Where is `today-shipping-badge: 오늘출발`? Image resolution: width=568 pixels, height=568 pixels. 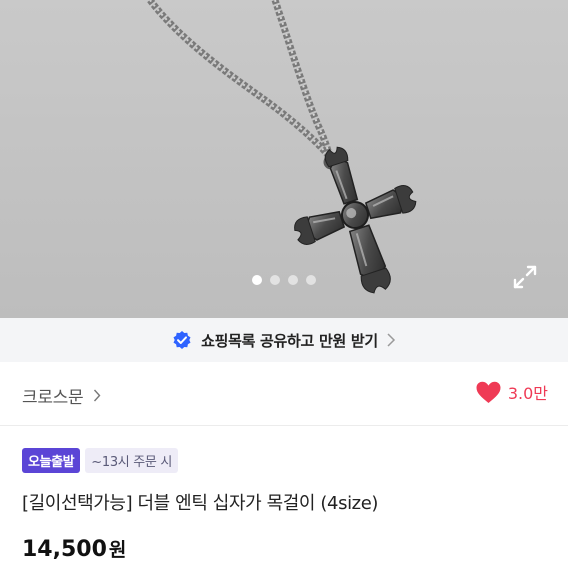
today-shipping-badge: 오늘출발 is located at coordinates (51, 460).